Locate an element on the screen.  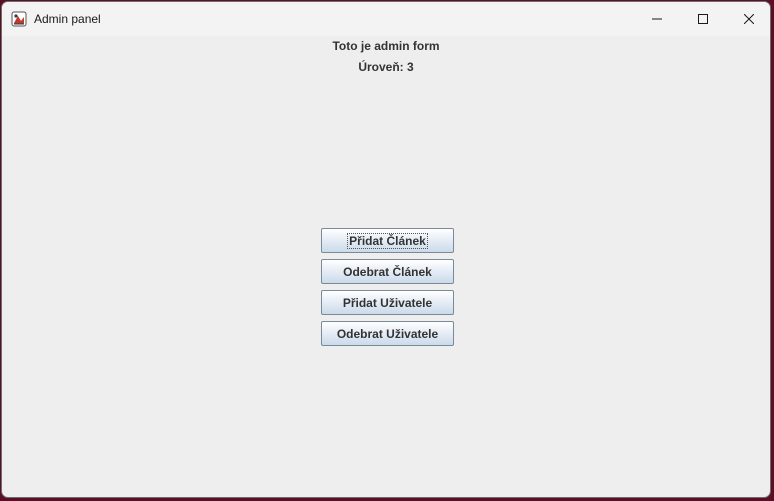
title-bar: Admin panel is located at coordinates (386, 19).